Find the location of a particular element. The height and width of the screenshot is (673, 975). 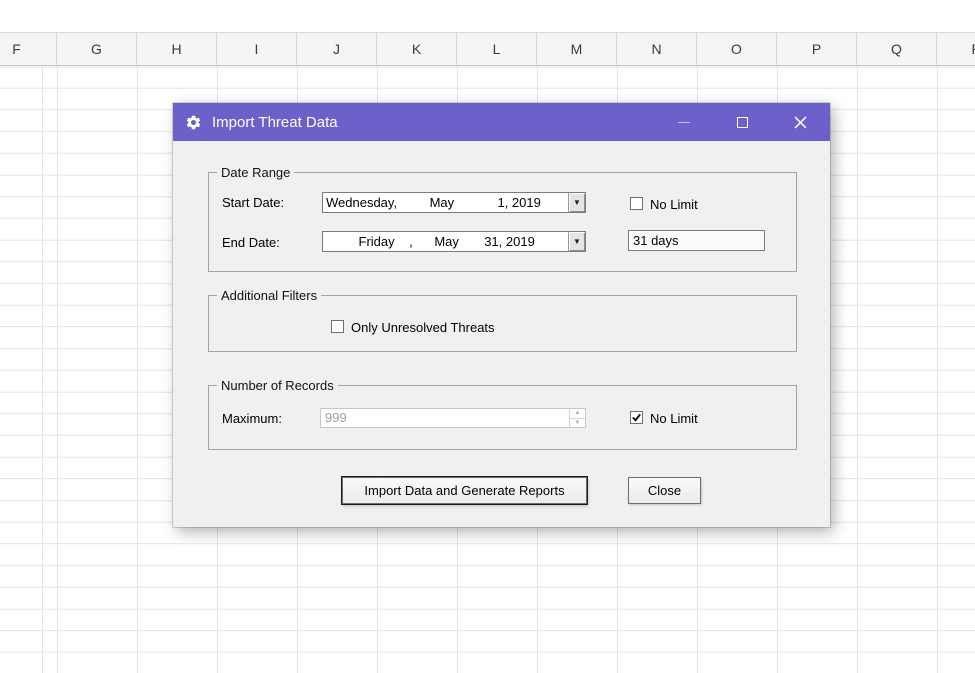

excel-column-header: K is located at coordinates (417, 49).